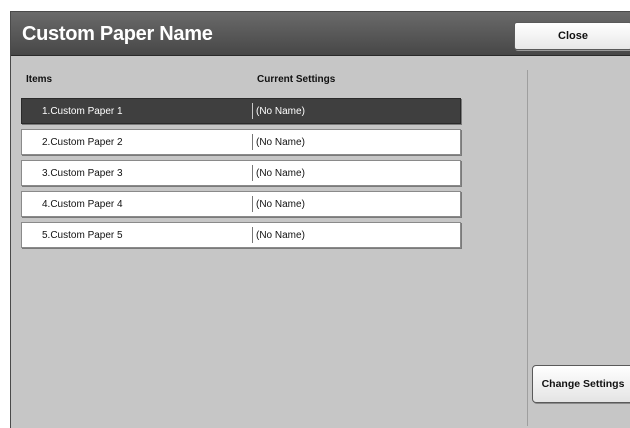  I want to click on list-item: 2.Custom Paper 2 (No Name), so click(241, 142).